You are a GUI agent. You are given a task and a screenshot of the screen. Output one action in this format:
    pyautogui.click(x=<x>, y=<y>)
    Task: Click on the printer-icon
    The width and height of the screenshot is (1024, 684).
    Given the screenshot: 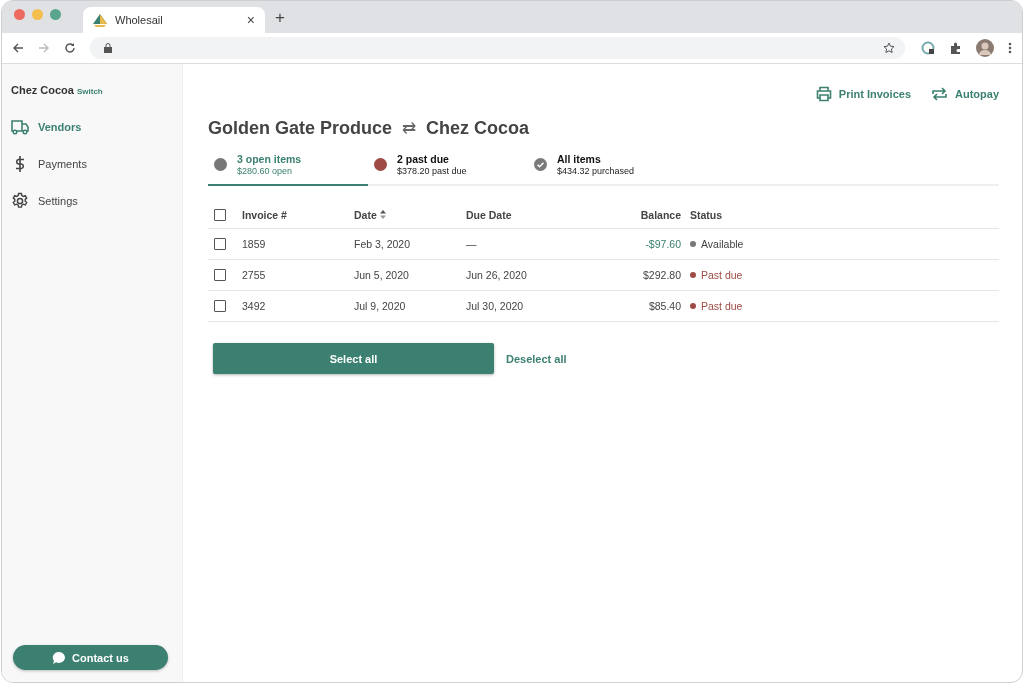 What is the action you would take?
    pyautogui.click(x=823, y=94)
    